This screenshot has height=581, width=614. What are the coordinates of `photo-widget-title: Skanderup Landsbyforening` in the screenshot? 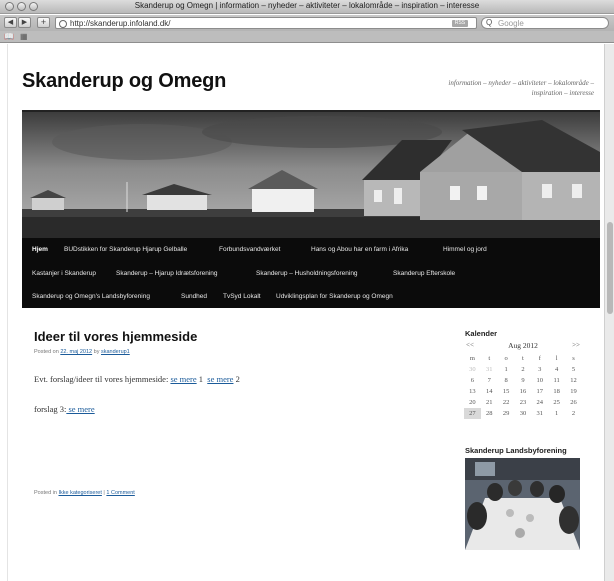 It's located at (516, 450).